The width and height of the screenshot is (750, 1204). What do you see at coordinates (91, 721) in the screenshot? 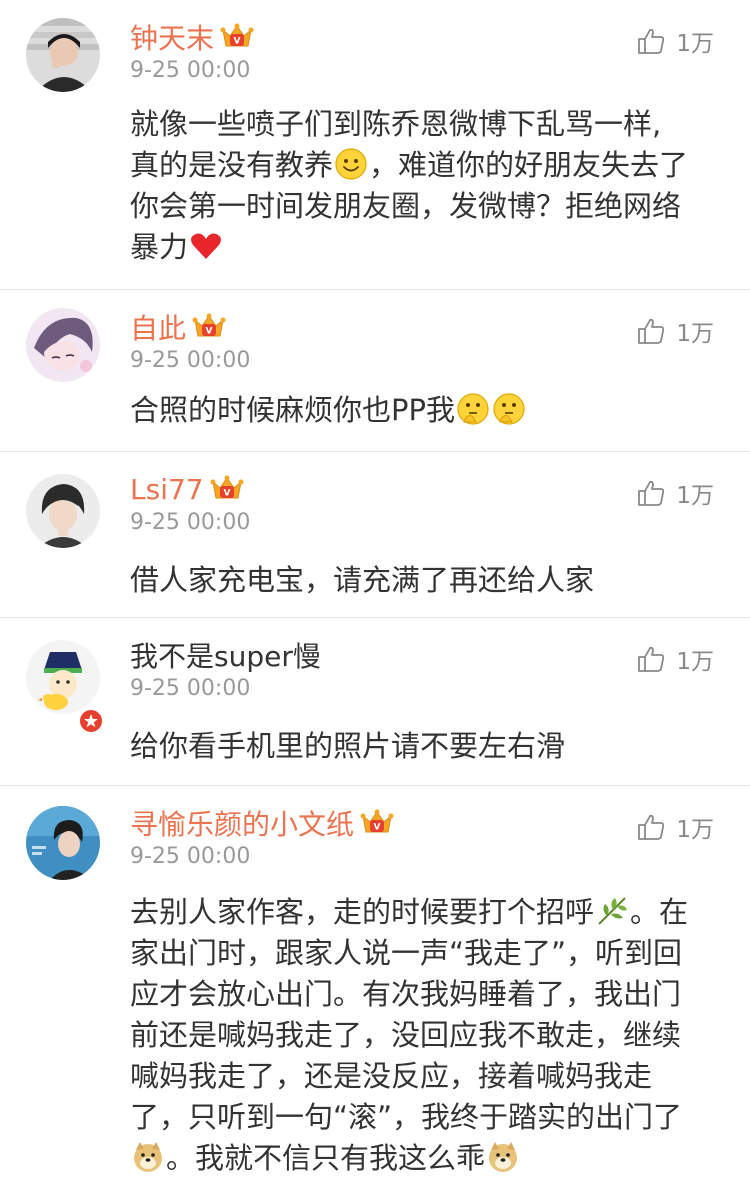
I see `verified-badge-icon` at bounding box center [91, 721].